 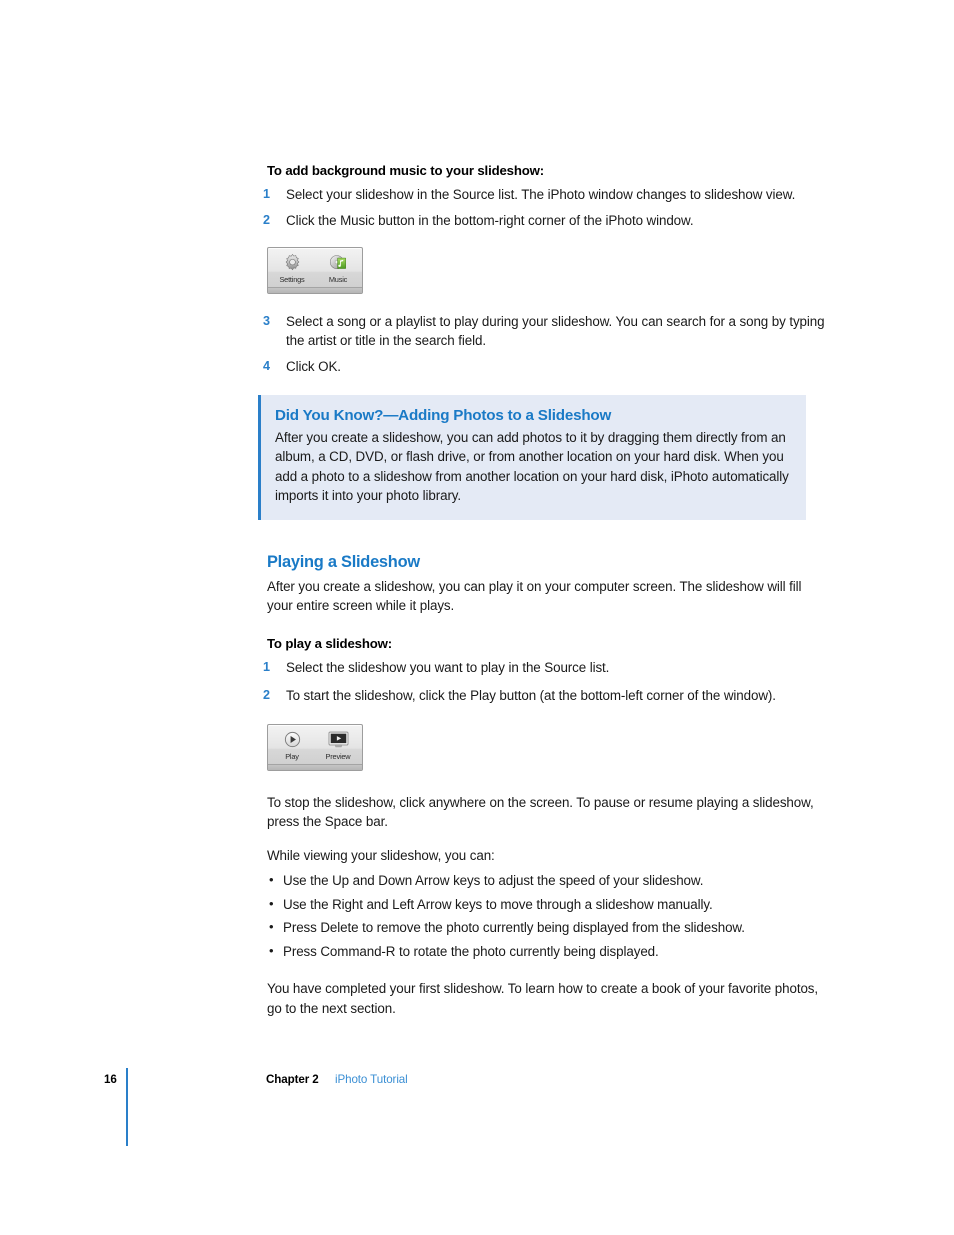 I want to click on music-note-disc-icon, so click(x=338, y=263).